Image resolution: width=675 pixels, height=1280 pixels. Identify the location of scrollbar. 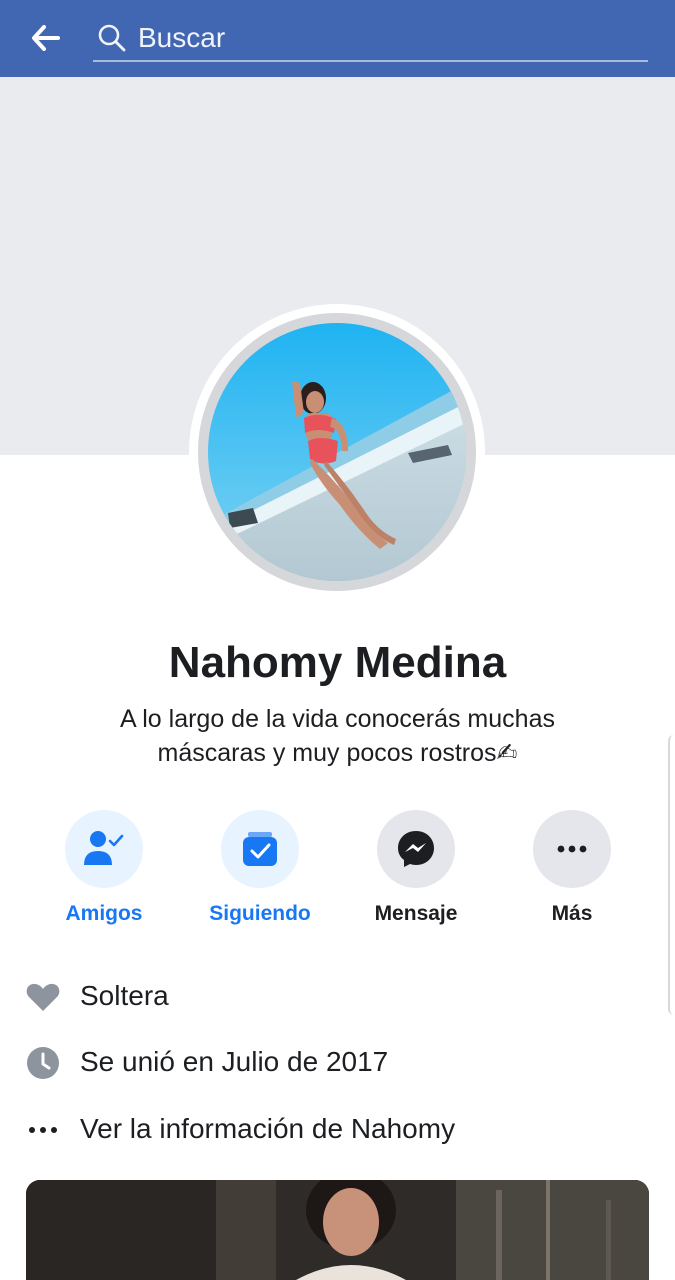
(671, 875).